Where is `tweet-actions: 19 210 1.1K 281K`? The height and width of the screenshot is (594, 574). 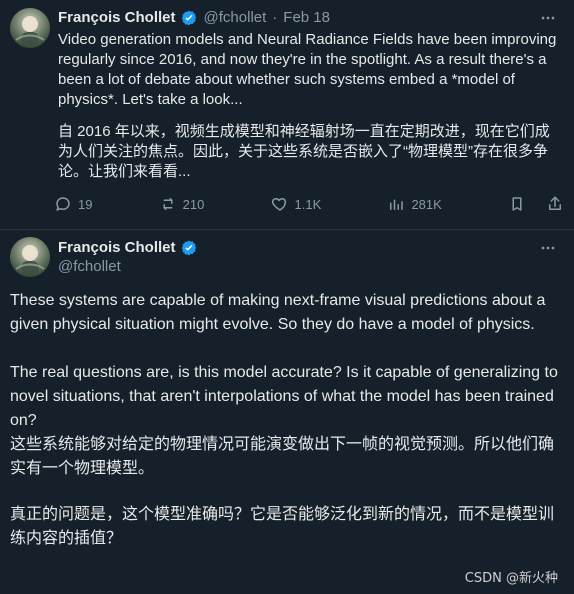 tweet-actions: 19 210 1.1K 281K is located at coordinates (309, 204).